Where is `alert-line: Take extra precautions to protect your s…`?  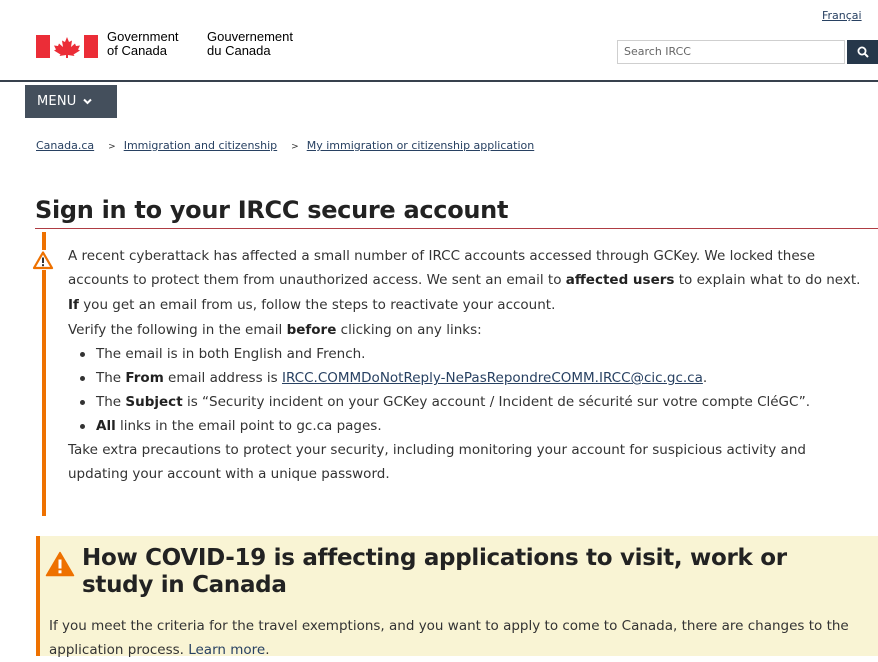 alert-line: Take extra precautions to protect your s… is located at coordinates (437, 450).